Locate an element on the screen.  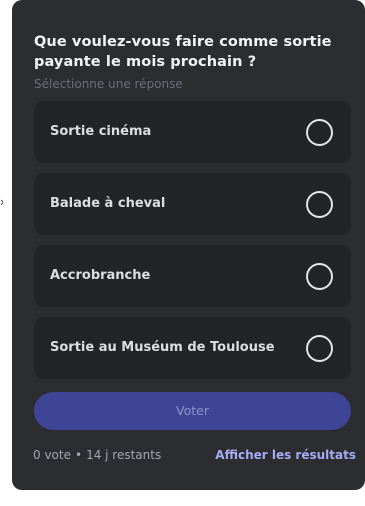
edge-fragment: › is located at coordinates (1, 202).